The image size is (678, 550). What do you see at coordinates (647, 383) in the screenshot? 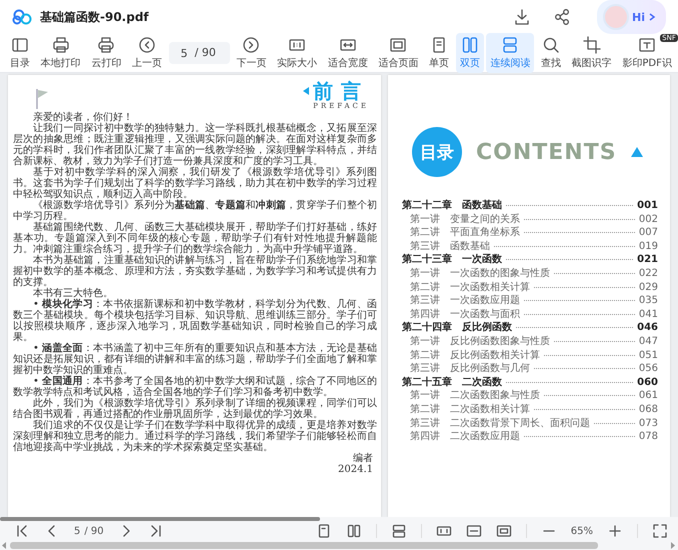
I see `page-number: 060` at bounding box center [647, 383].